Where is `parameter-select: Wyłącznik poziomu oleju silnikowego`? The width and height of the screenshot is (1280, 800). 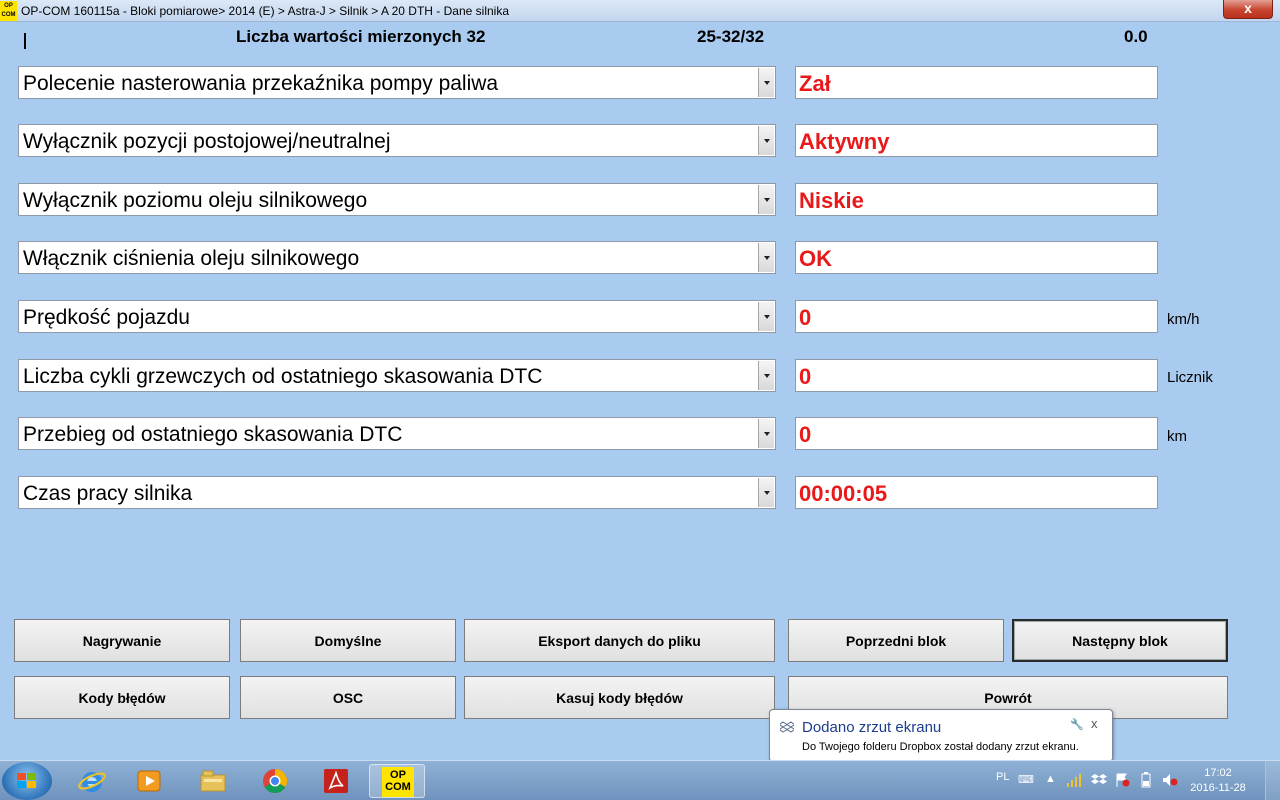 parameter-select: Wyłącznik poziomu oleju silnikowego is located at coordinates (397, 199).